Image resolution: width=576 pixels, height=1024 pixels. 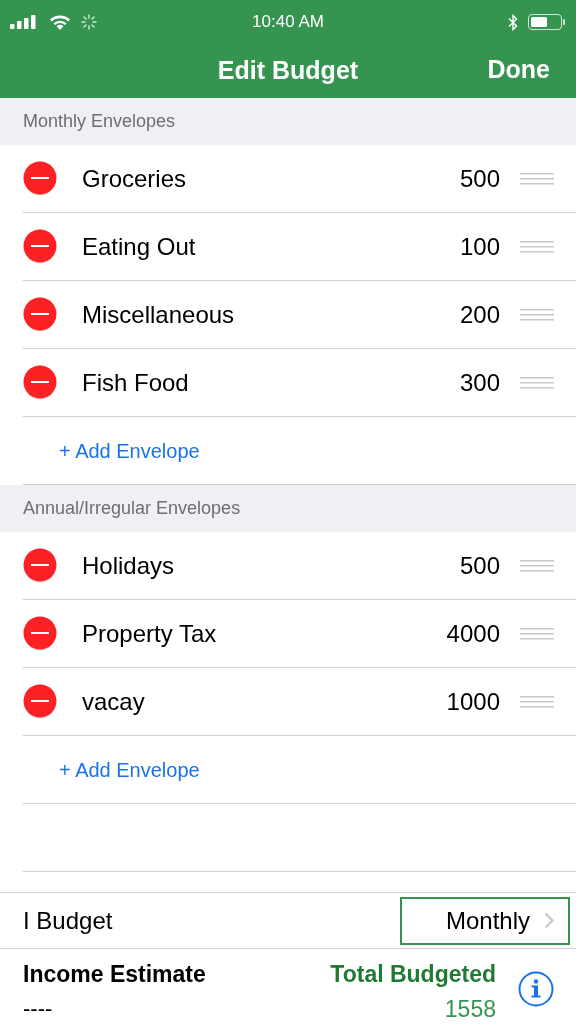 What do you see at coordinates (479, 314) in the screenshot?
I see `envelope-amount: 200` at bounding box center [479, 314].